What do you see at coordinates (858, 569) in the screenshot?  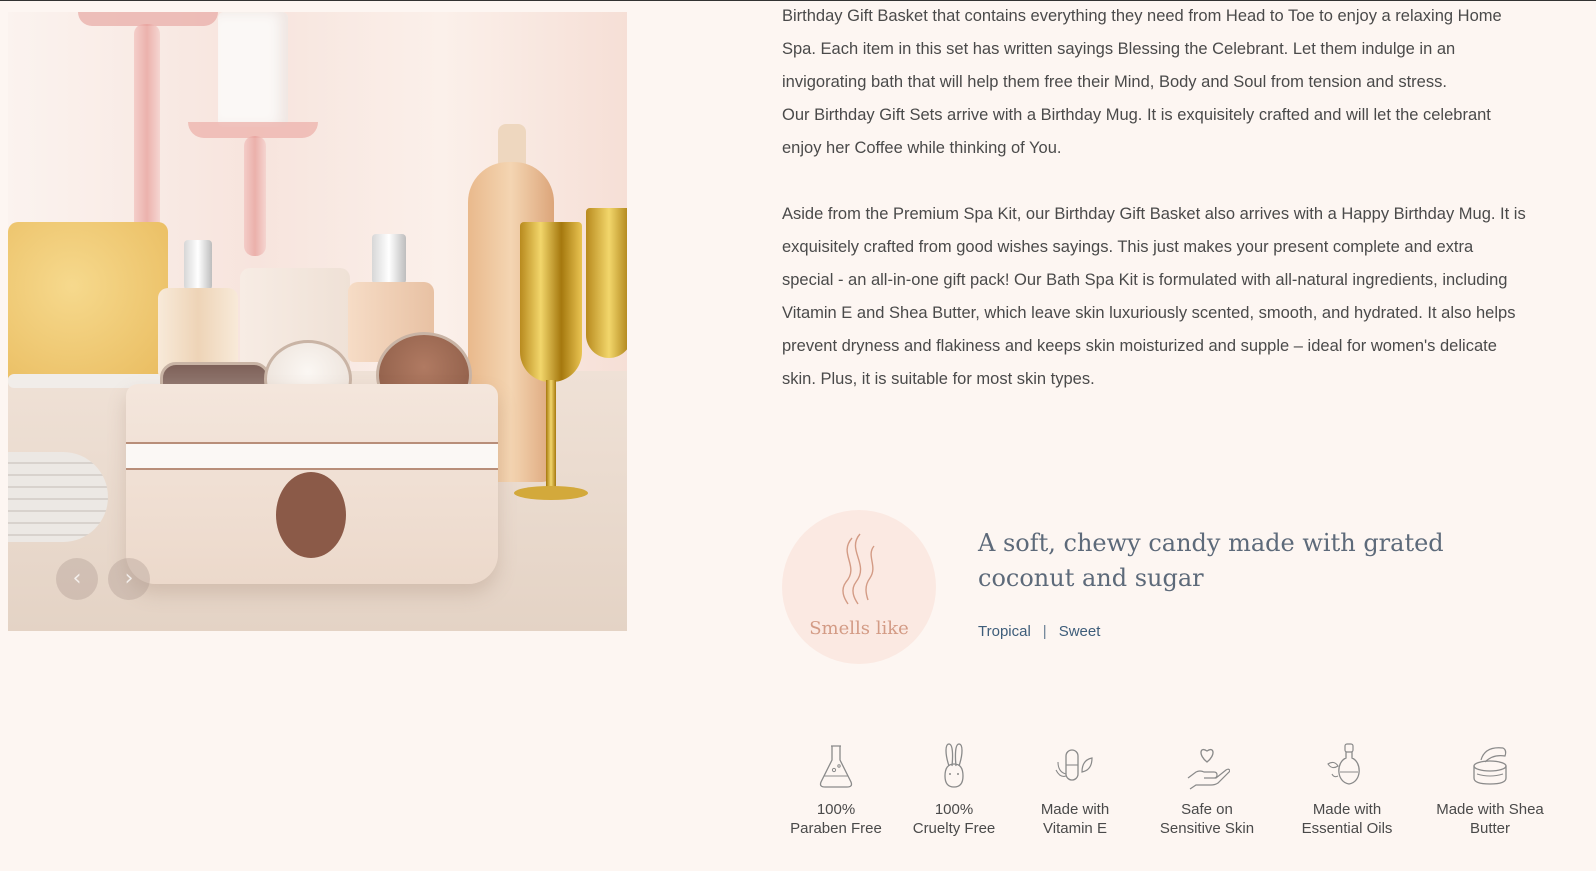 I see `scent-waves-icon` at bounding box center [858, 569].